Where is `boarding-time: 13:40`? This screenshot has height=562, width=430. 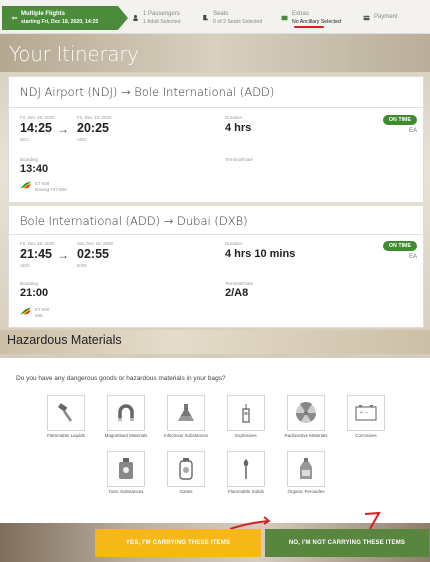 boarding-time: 13:40 is located at coordinates (34, 169).